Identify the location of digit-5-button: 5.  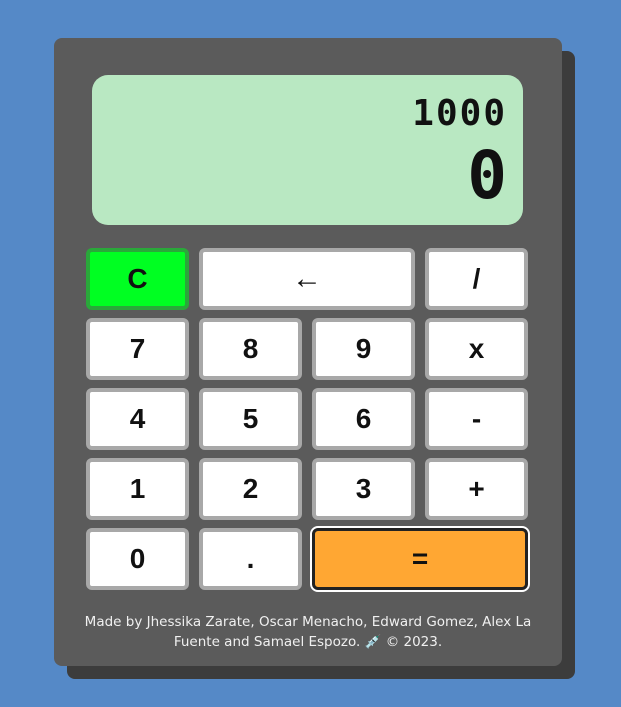
(250, 419).